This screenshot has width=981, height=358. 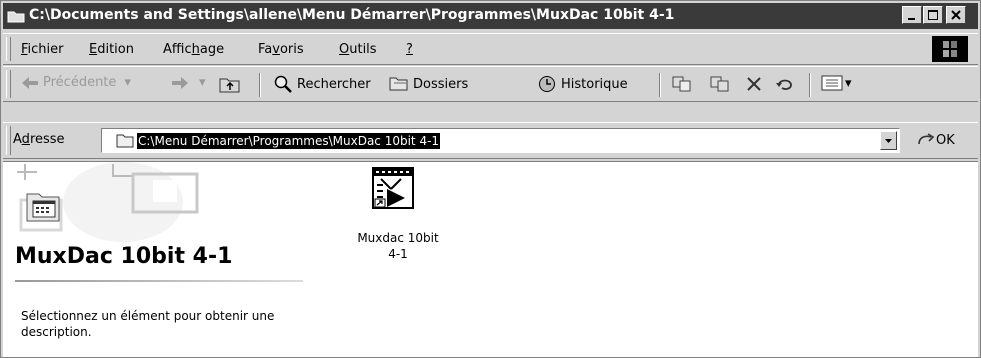 What do you see at coordinates (398, 254) in the screenshot?
I see `file-name-line2: 4-1` at bounding box center [398, 254].